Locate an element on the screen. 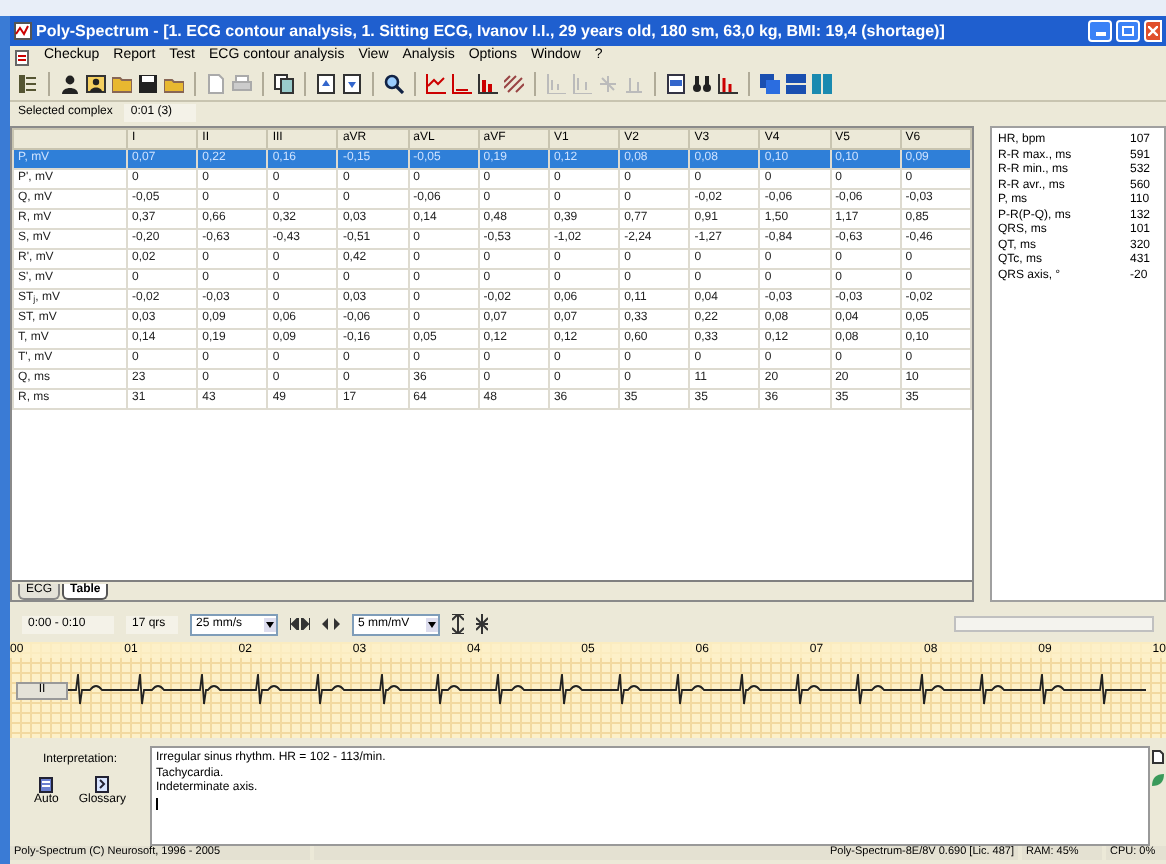  collapse-icon is located at coordinates (300, 624).